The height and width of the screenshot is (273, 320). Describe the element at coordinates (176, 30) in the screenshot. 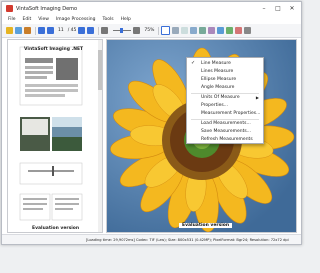

I see `pan-icon` at that location.